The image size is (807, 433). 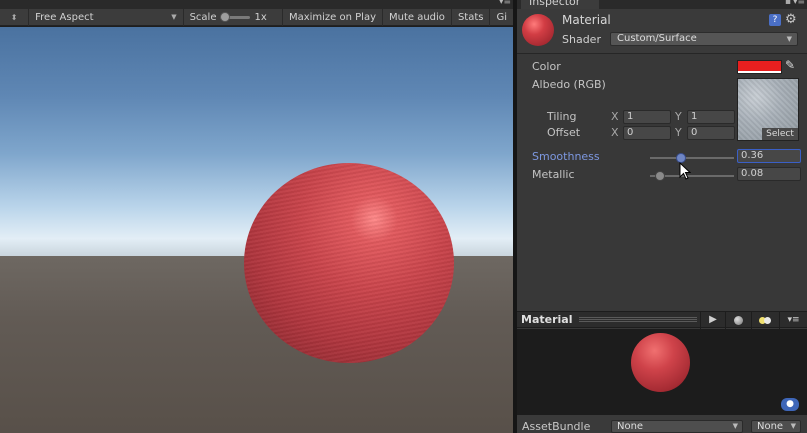 What do you see at coordinates (562, 116) in the screenshot?
I see `tiling-label: Tiling` at bounding box center [562, 116].